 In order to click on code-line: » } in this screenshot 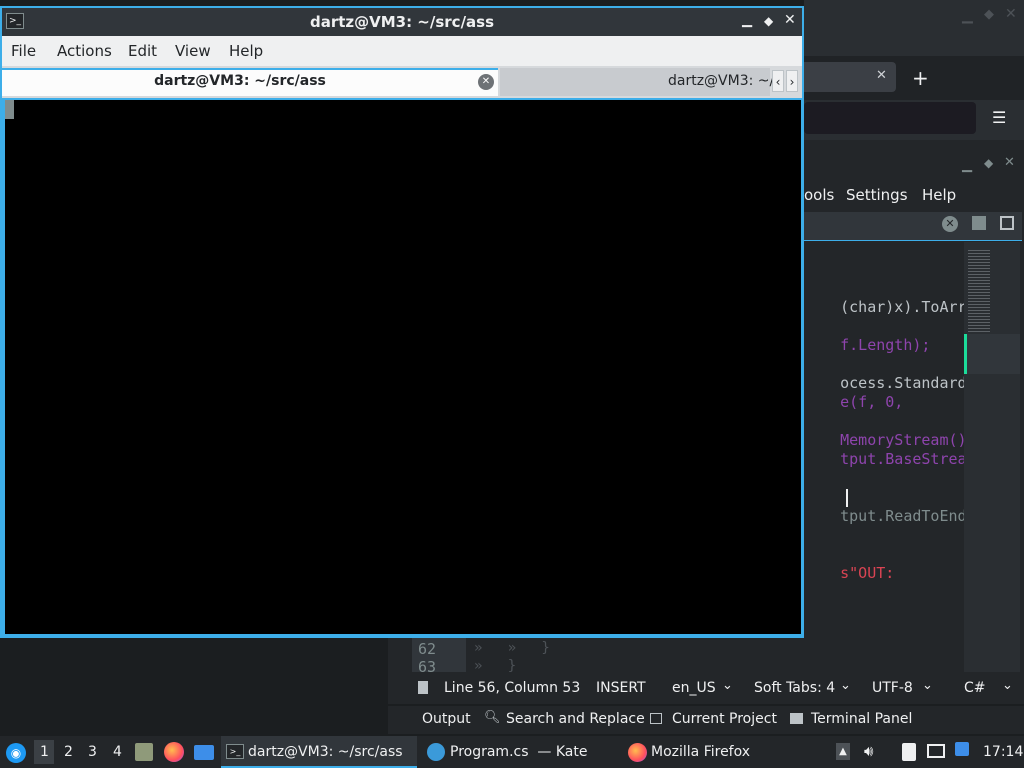, I will do `click(495, 665)`.